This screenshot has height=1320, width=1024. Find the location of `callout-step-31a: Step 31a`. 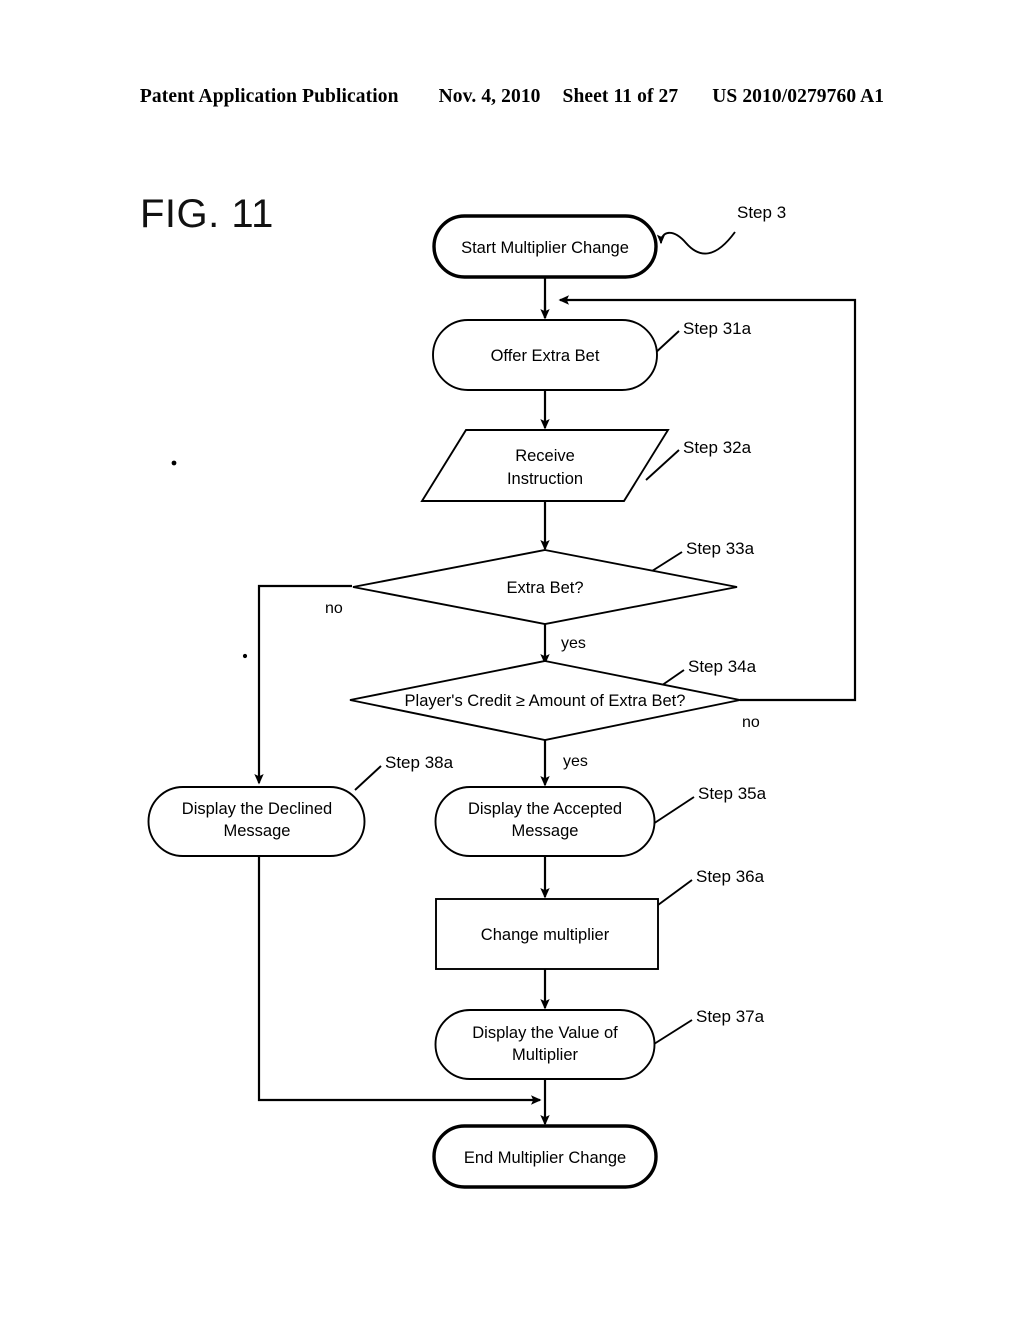

callout-step-31a: Step 31a is located at coordinates (717, 328).